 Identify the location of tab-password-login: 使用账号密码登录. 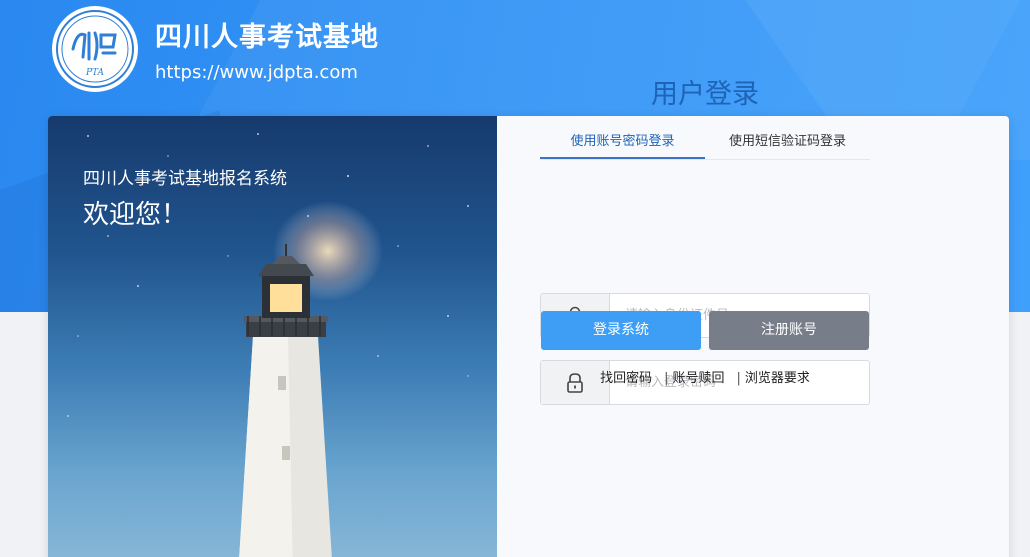
(622, 143).